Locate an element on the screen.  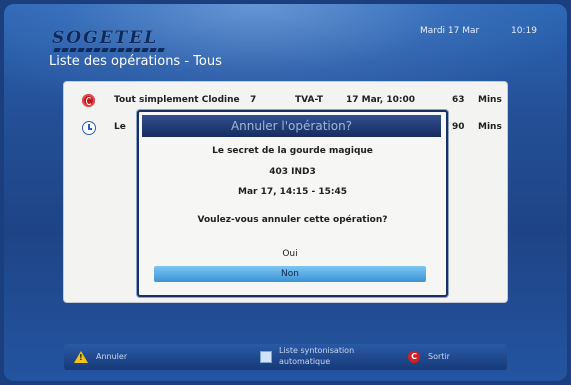
clock-icon is located at coordinates (89, 128).